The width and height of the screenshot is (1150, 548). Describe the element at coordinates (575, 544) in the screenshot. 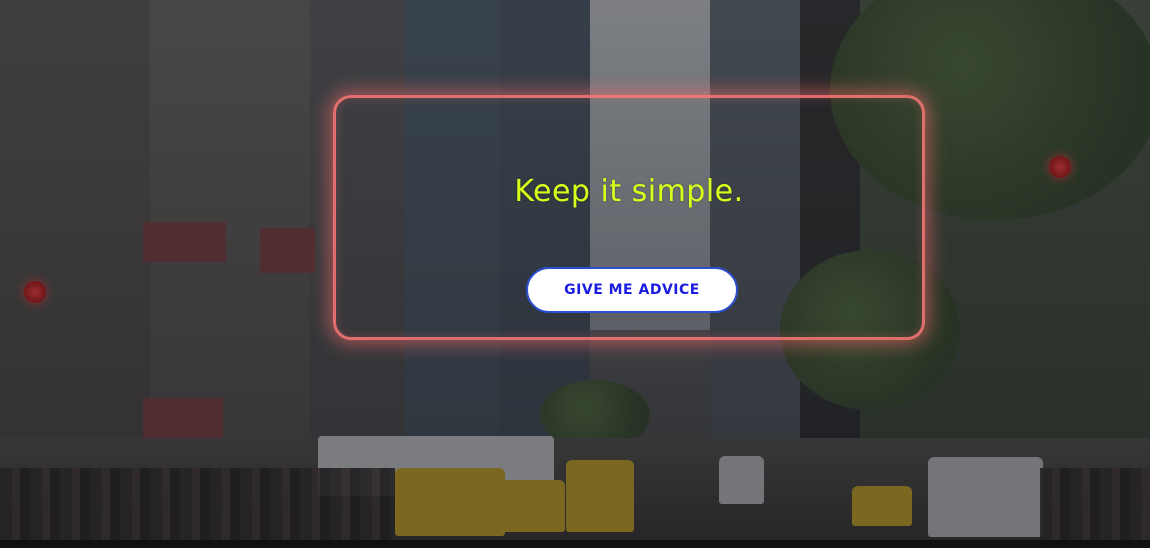

I see `bottom-strip` at that location.